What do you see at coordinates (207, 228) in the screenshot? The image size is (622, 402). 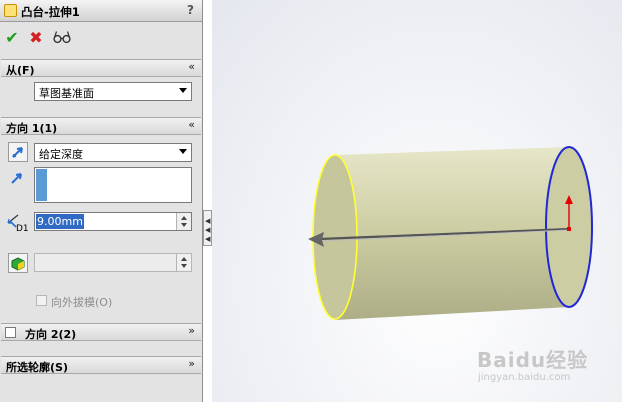 I see `panel-collapse-handle: ◀ ◀ ◀` at bounding box center [207, 228].